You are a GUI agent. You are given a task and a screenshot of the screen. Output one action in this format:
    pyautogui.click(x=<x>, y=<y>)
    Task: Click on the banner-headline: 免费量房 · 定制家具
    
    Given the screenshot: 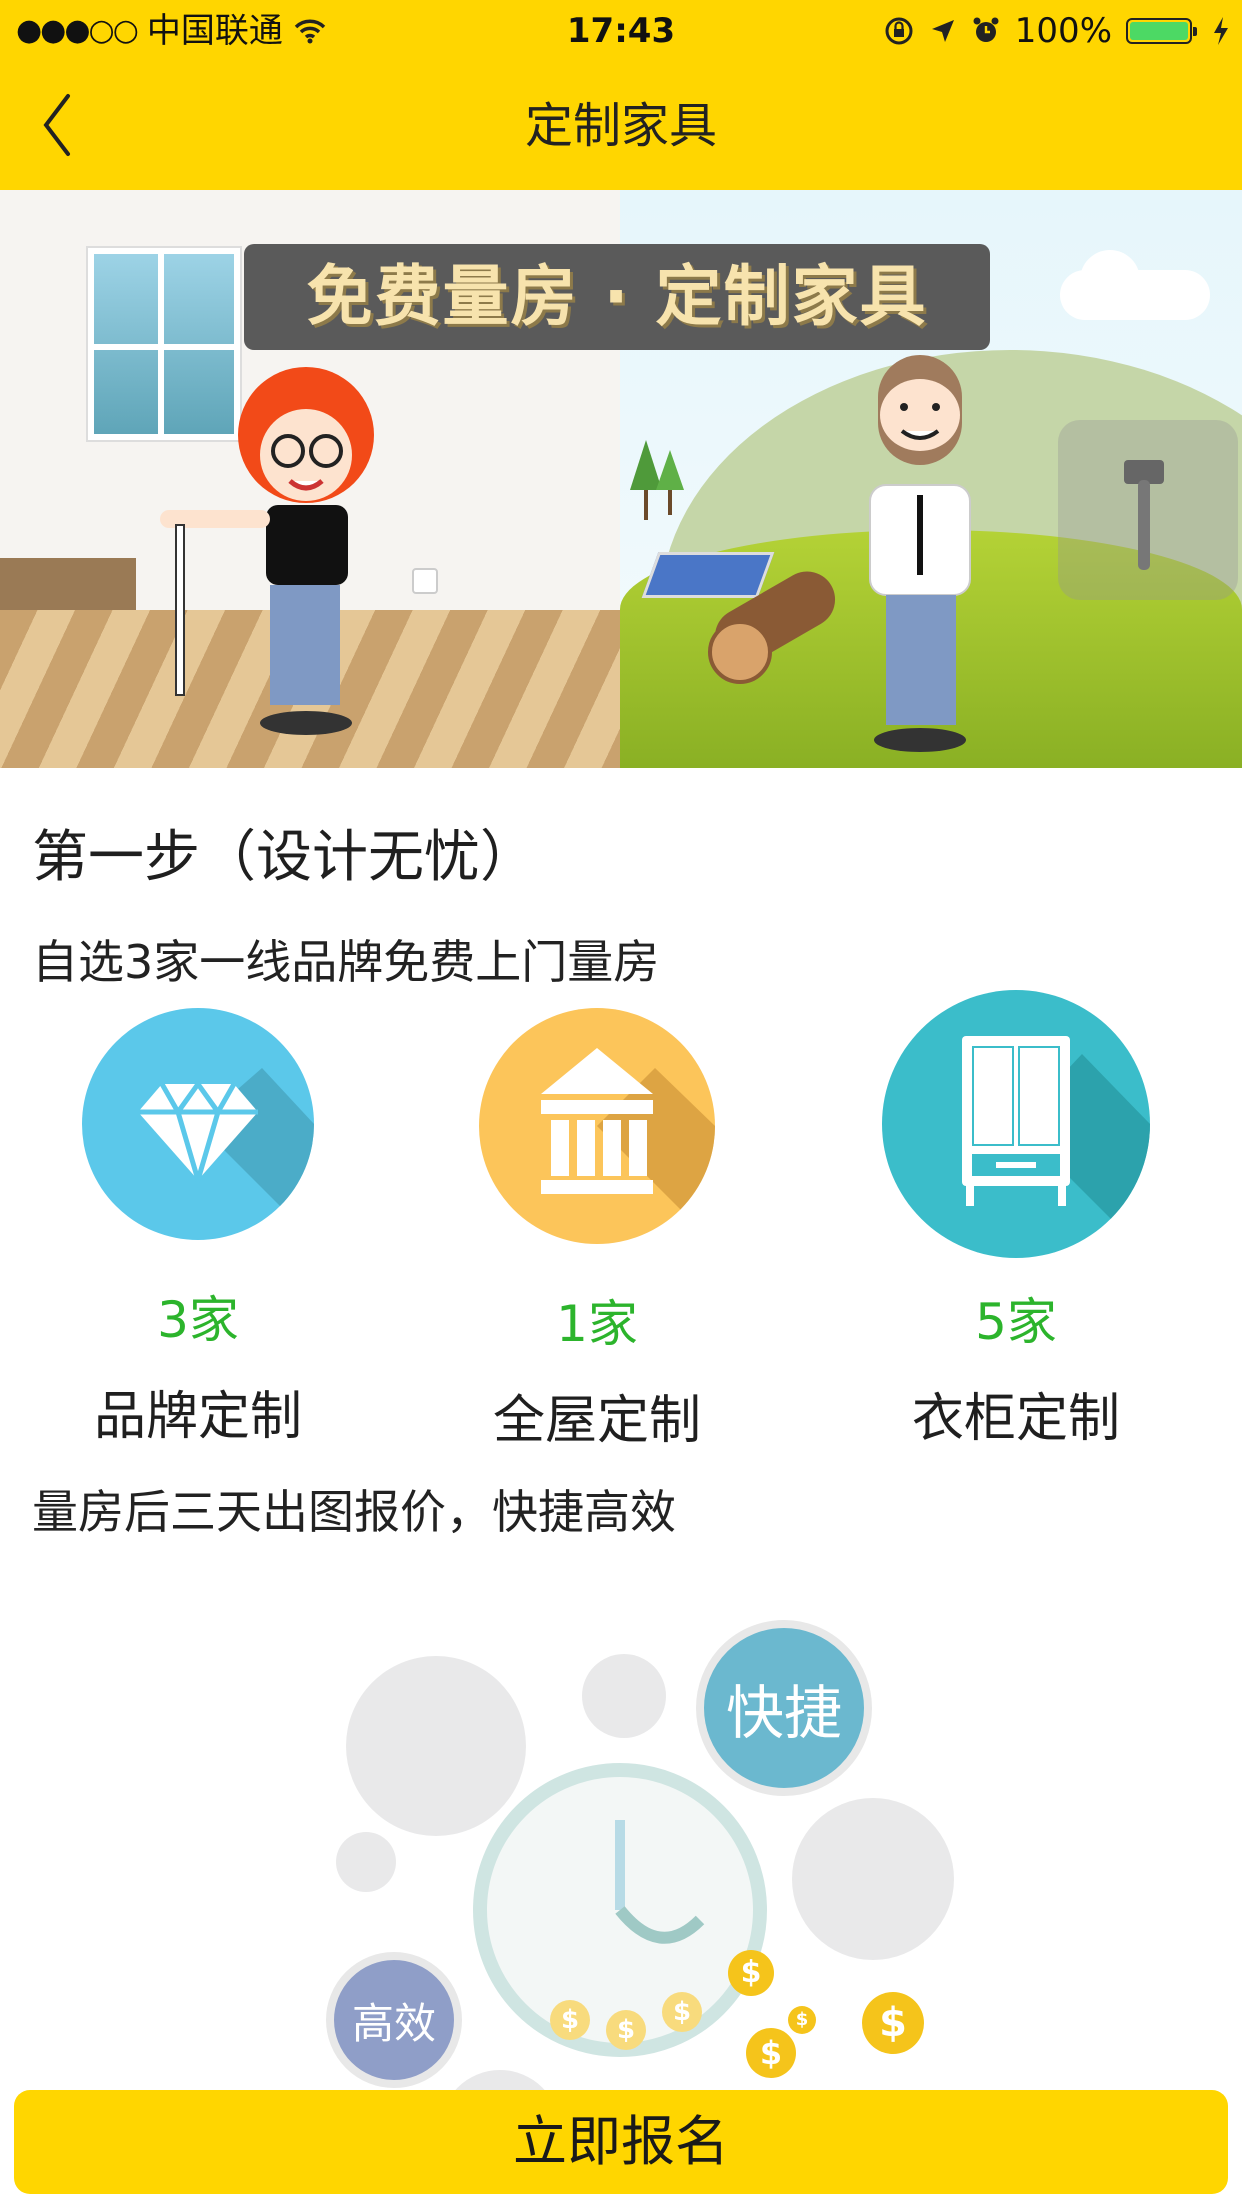 What is the action you would take?
    pyautogui.click(x=617, y=297)
    